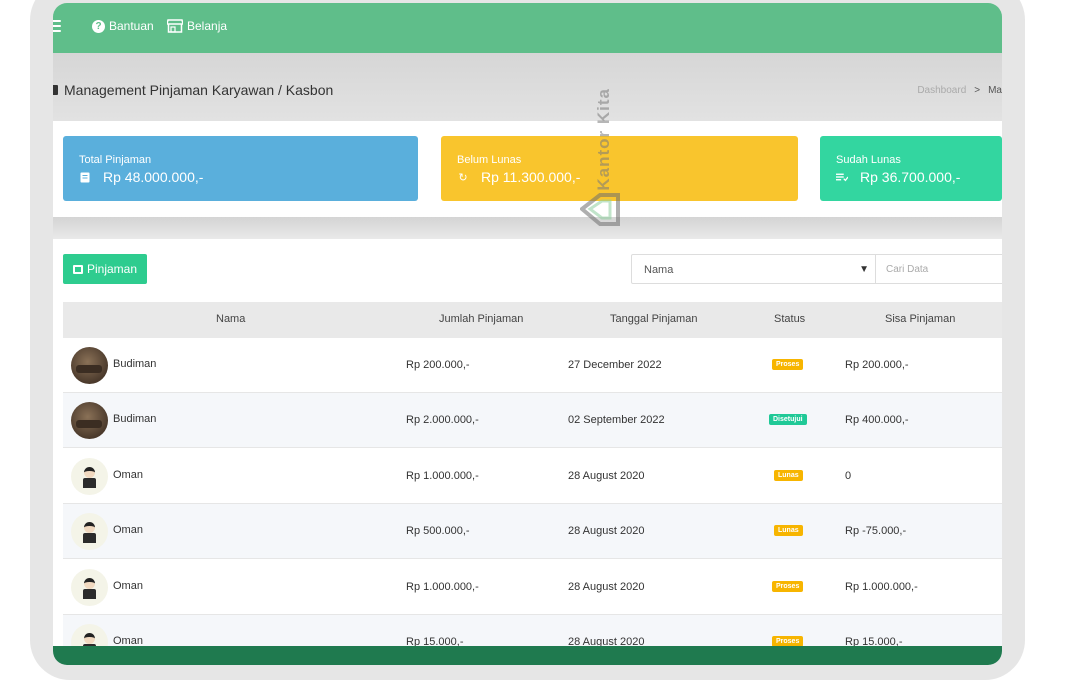 This screenshot has height=680, width=1071. Describe the element at coordinates (531, 177) in the screenshot. I see `card-value: Rp 11.300.000,-` at that location.